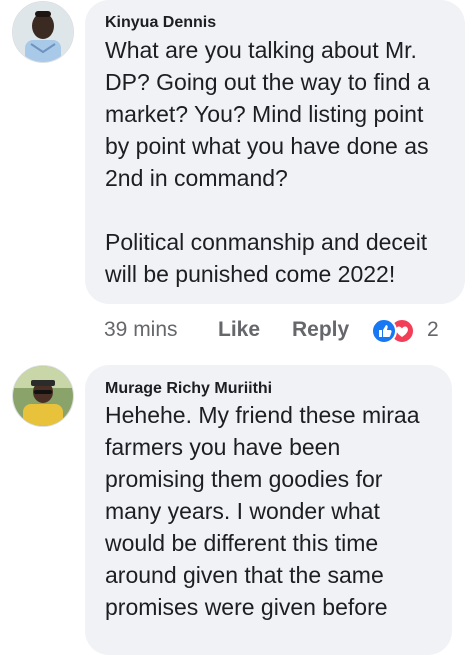 This screenshot has height=655, width=476. I want to click on reactions-summary: 2, so click(411, 331).